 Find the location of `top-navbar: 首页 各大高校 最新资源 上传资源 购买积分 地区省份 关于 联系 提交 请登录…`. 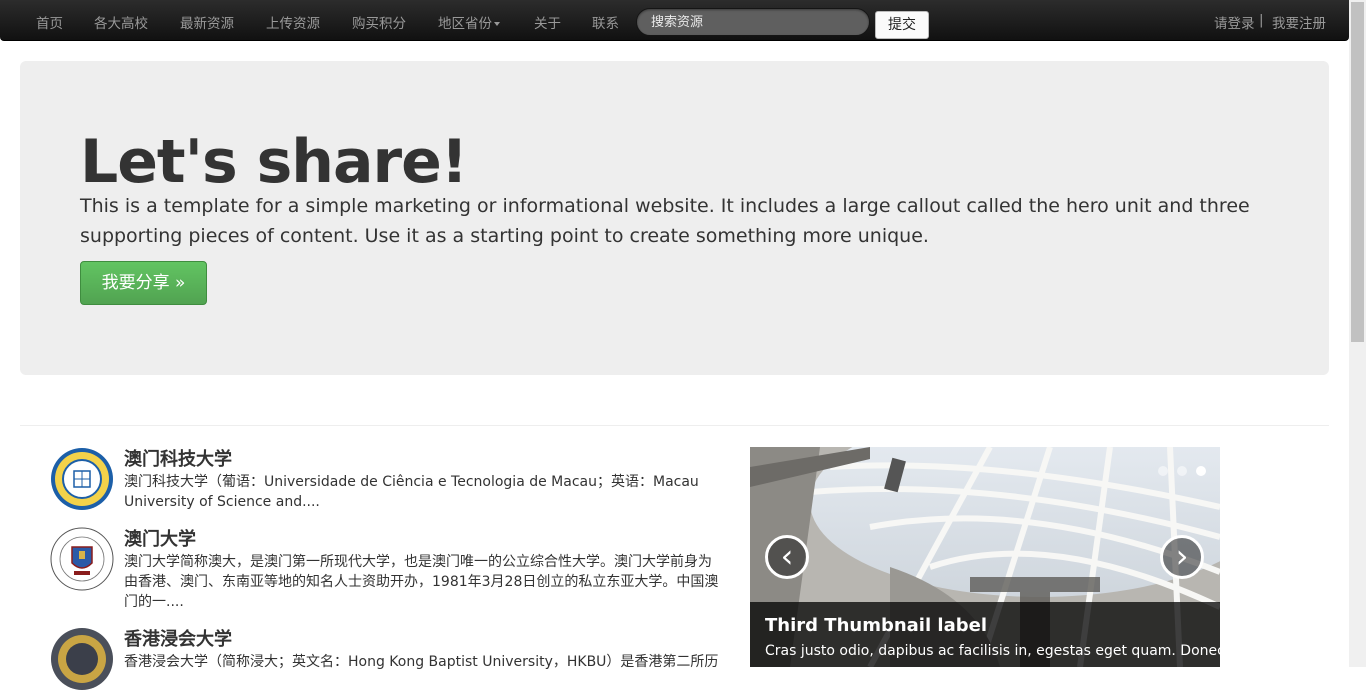

top-navbar: 首页 各大高校 最新资源 上传资源 购买积分 地区省份 关于 联系 提交 请登录… is located at coordinates (674, 20).